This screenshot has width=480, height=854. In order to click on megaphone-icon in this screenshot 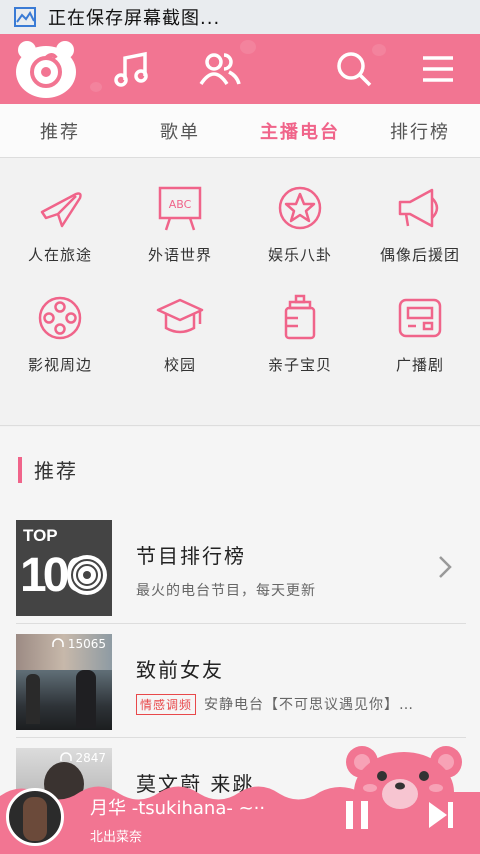, I will do `click(418, 208)`.